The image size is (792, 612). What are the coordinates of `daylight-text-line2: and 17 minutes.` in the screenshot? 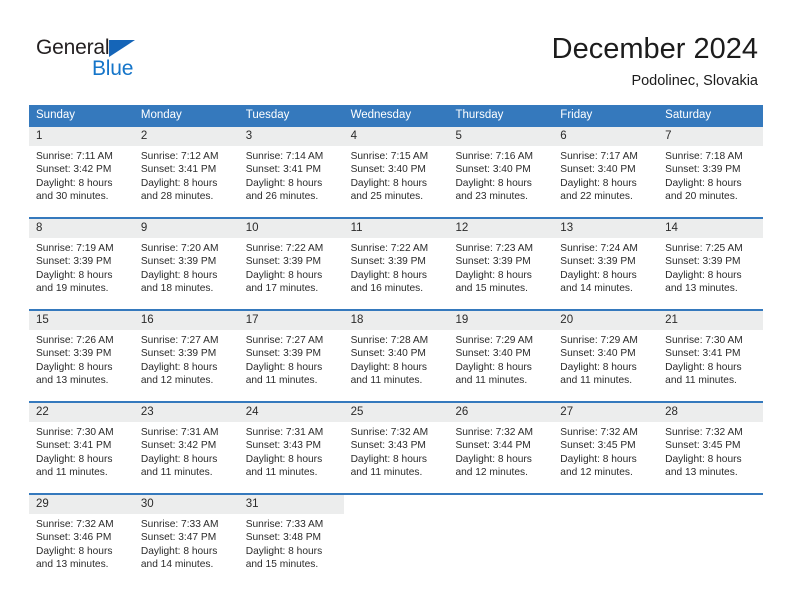 It's located at (282, 289).